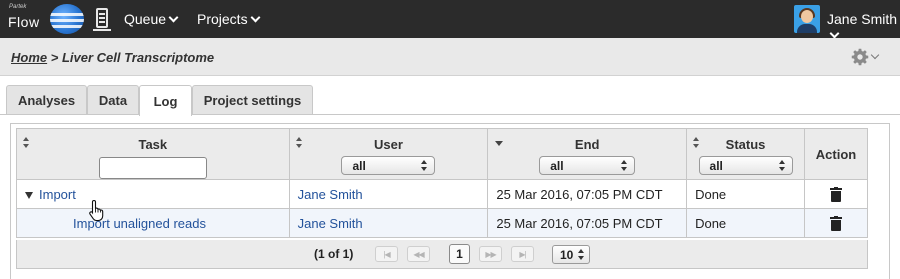 The width and height of the screenshot is (900, 279). What do you see at coordinates (459, 254) in the screenshot?
I see `current-page-button: 1` at bounding box center [459, 254].